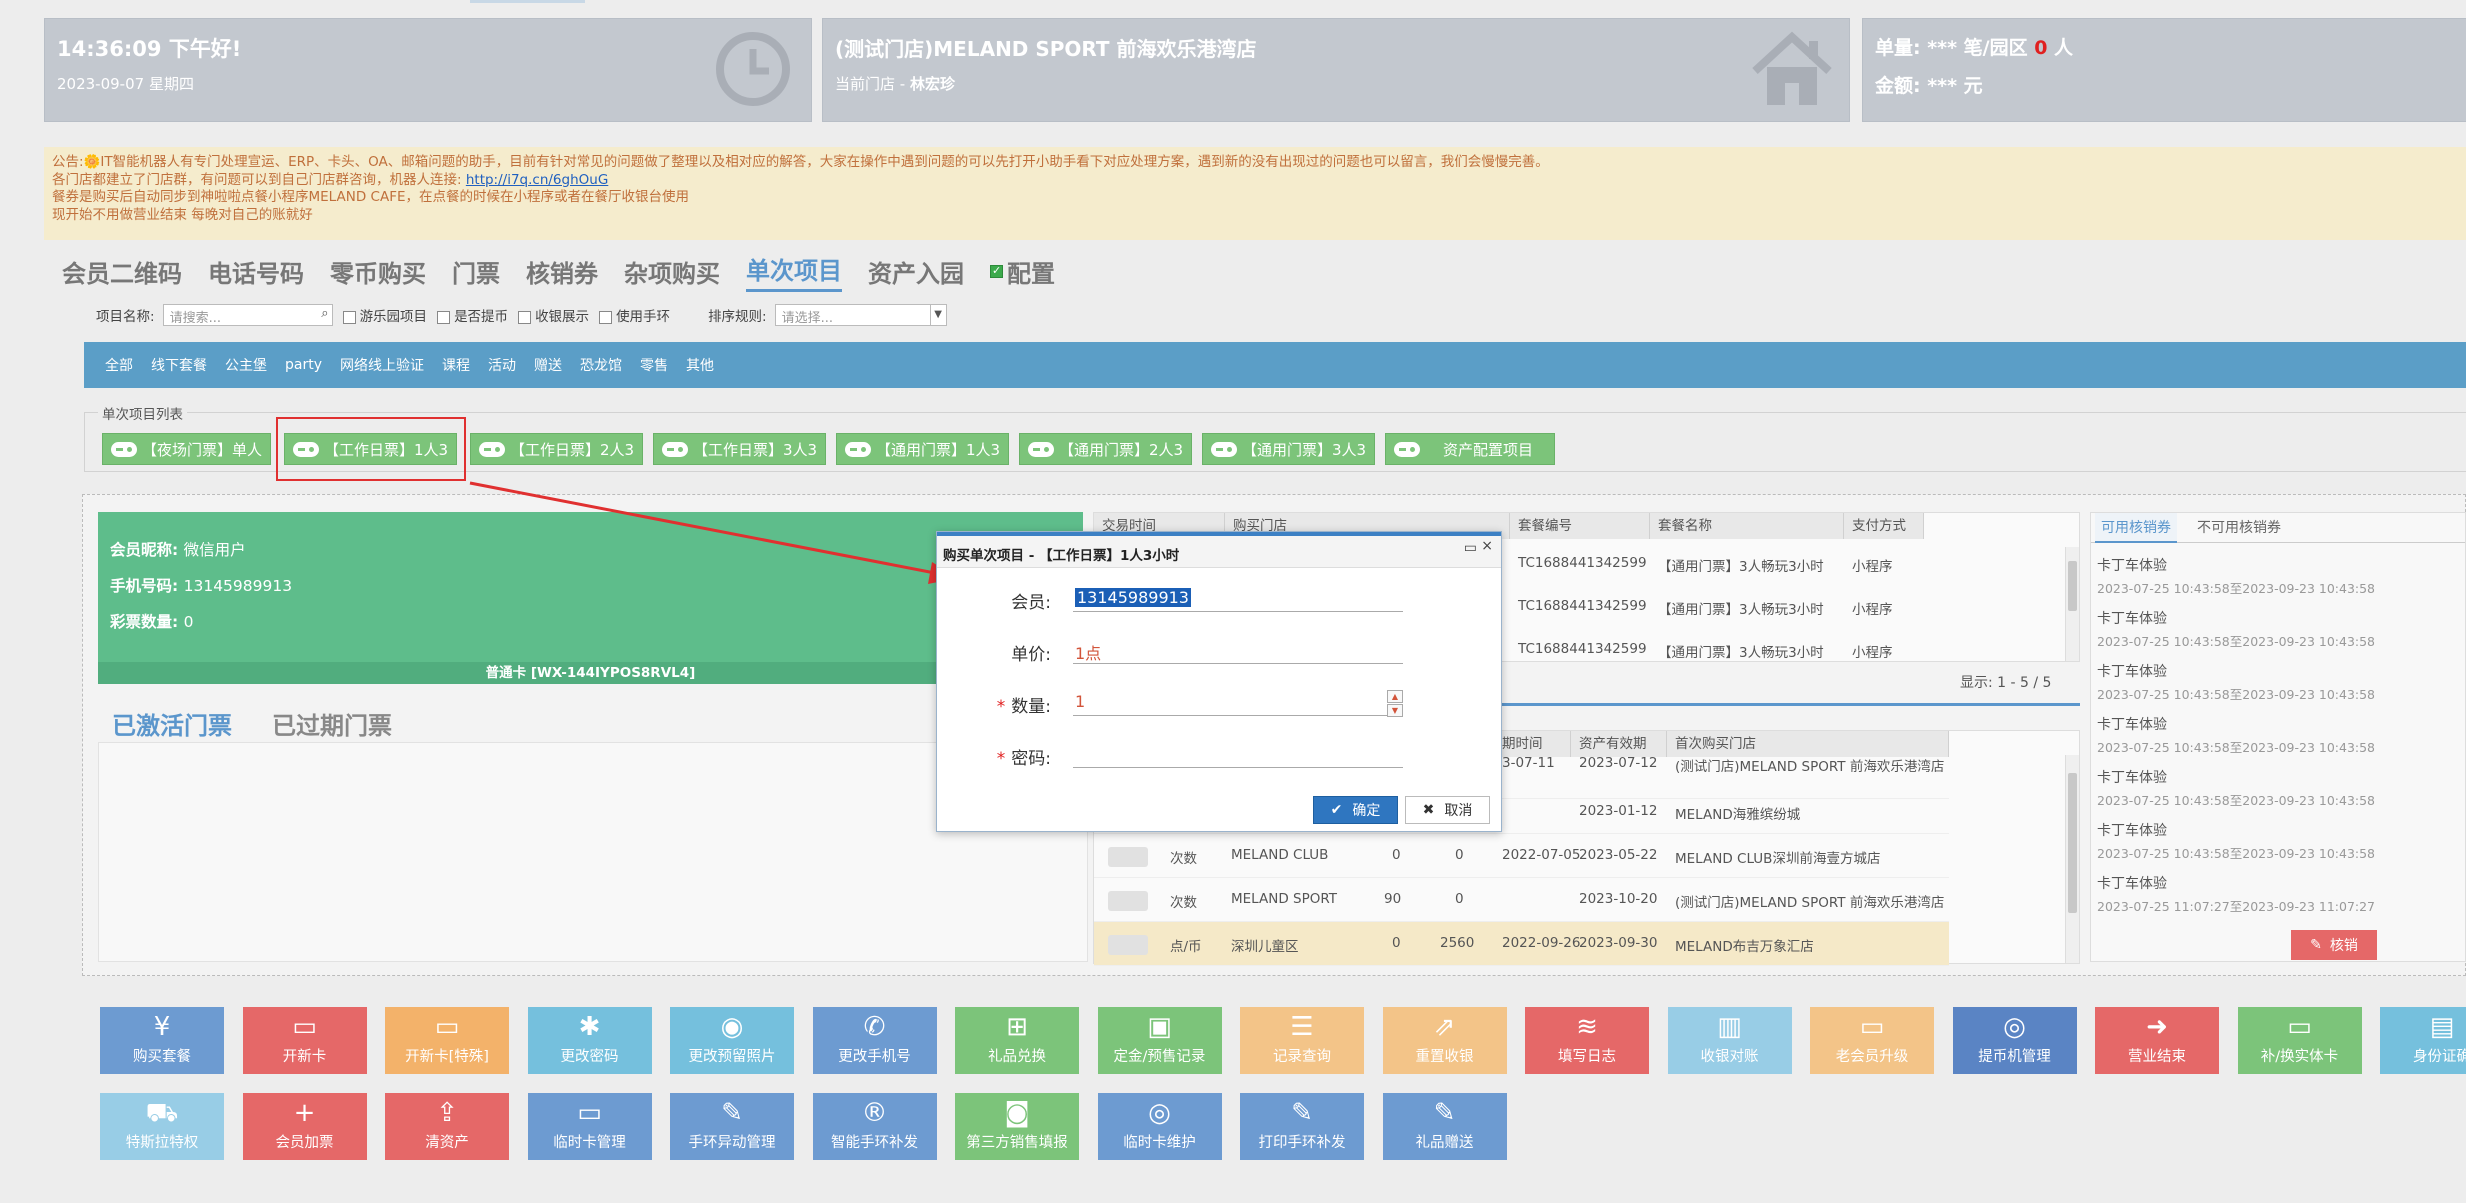 The height and width of the screenshot is (1203, 2466). I want to click on item-button: 【通用门票】1人3, so click(923, 449).